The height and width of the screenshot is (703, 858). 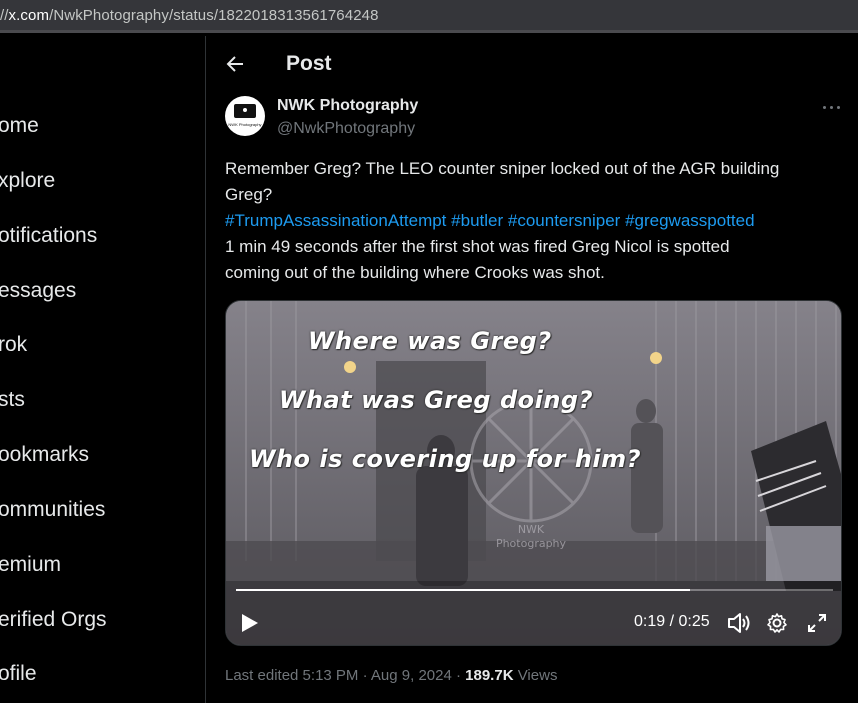 What do you see at coordinates (817, 623) in the screenshot?
I see `fullscreen-icon` at bounding box center [817, 623].